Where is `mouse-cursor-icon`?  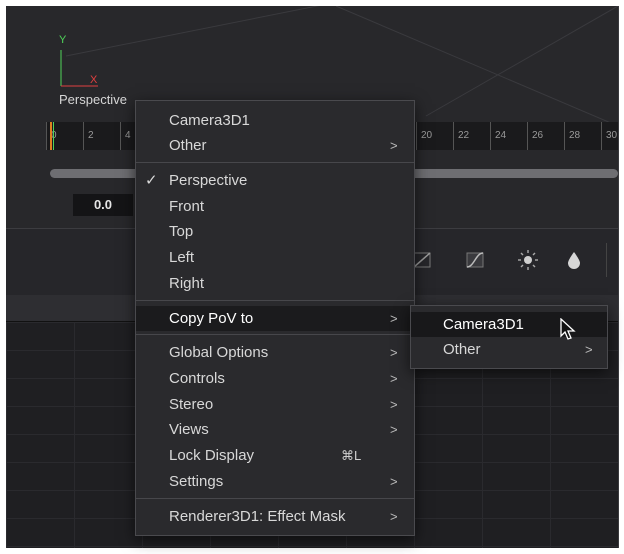
mouse-cursor-icon is located at coordinates (568, 329).